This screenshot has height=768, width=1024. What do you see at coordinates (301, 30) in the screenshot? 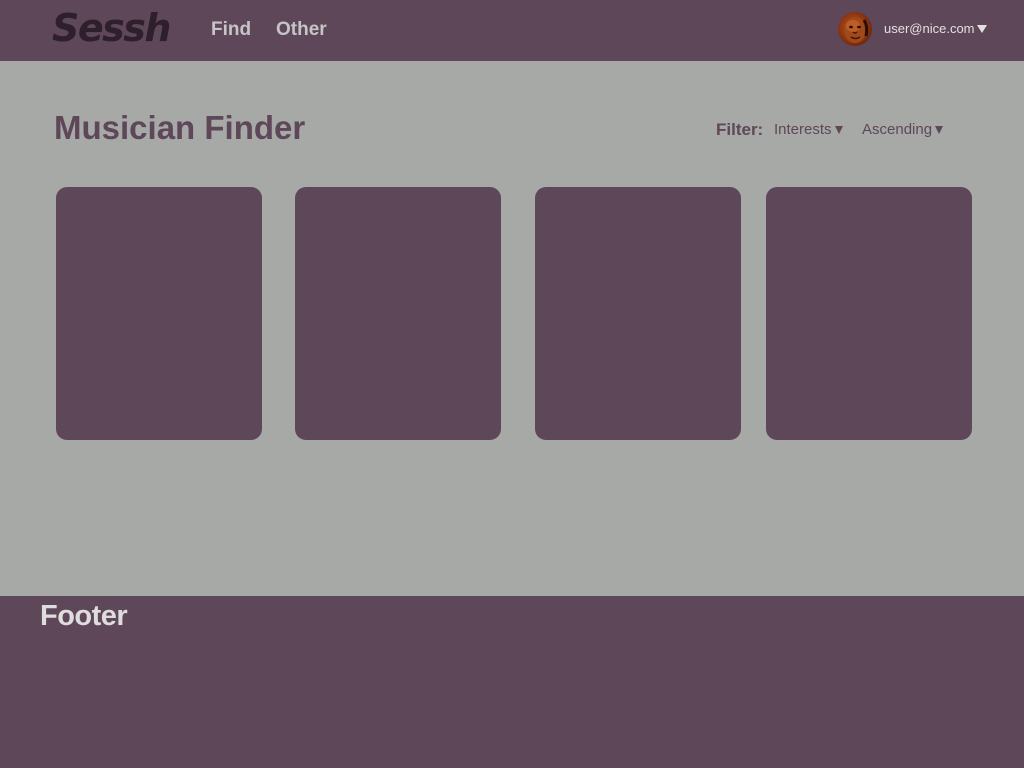
I see `nav-link-other: Other` at bounding box center [301, 30].